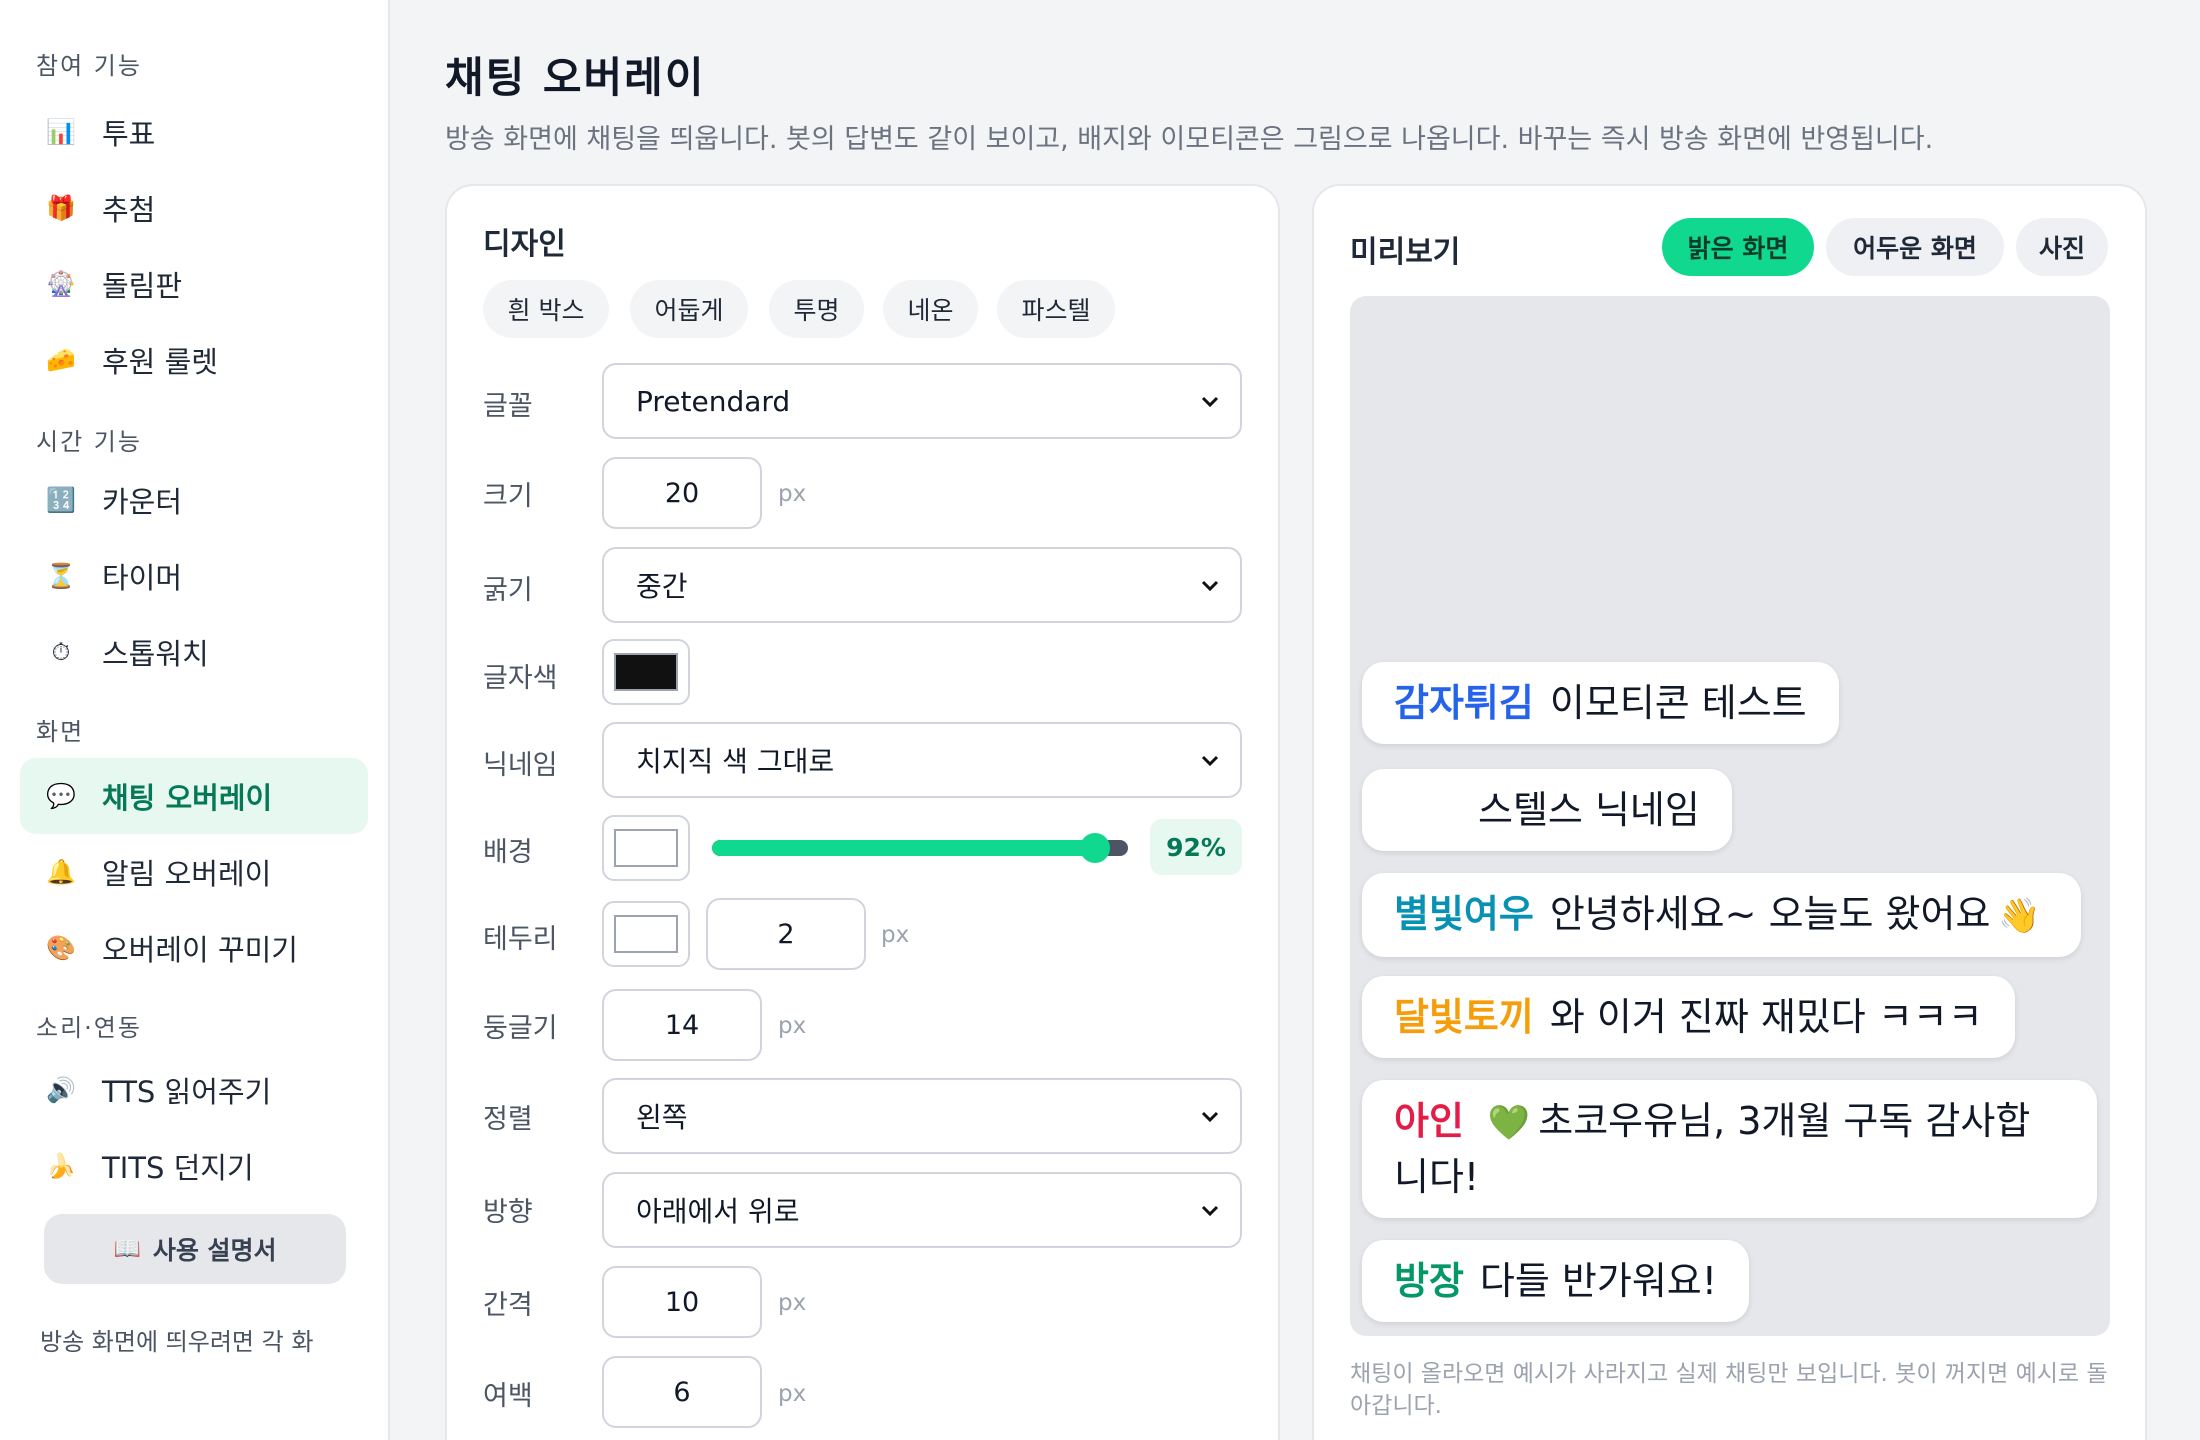  I want to click on size-label: 크기, so click(508, 496).